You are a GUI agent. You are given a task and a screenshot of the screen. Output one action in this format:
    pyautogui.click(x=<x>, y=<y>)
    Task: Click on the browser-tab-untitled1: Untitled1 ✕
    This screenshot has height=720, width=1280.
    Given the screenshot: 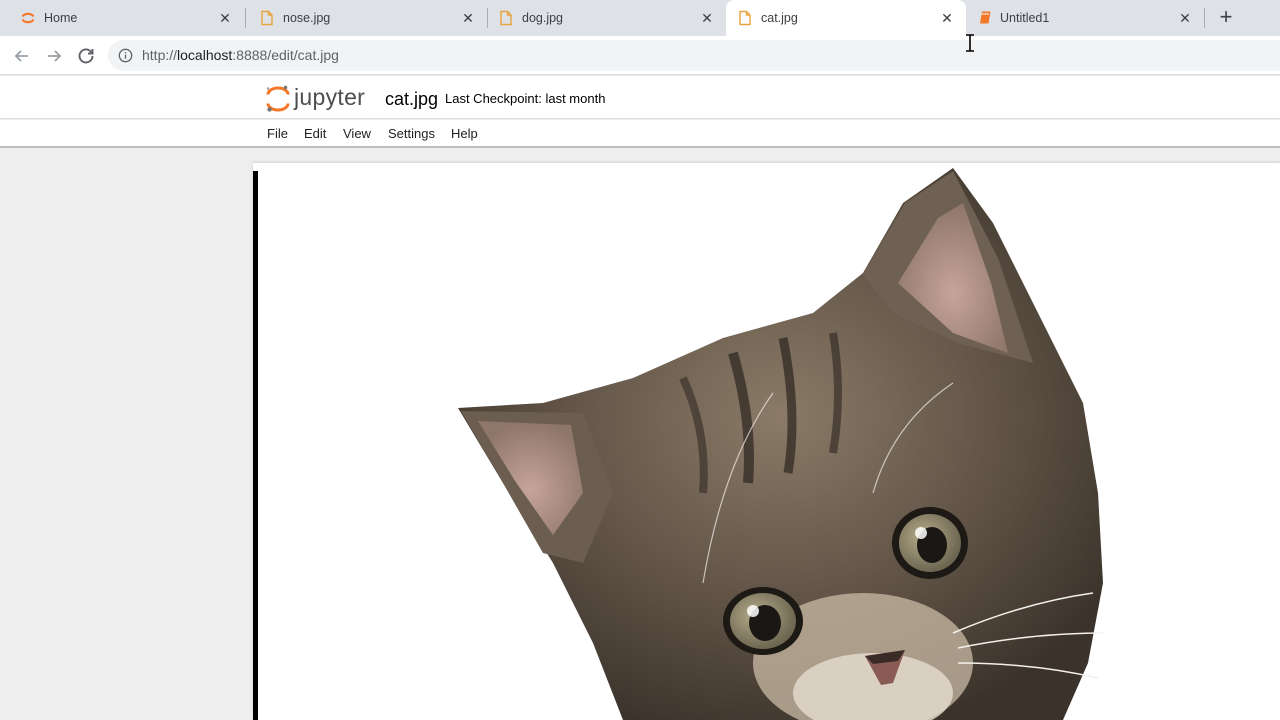 What is the action you would take?
    pyautogui.click(x=1085, y=18)
    